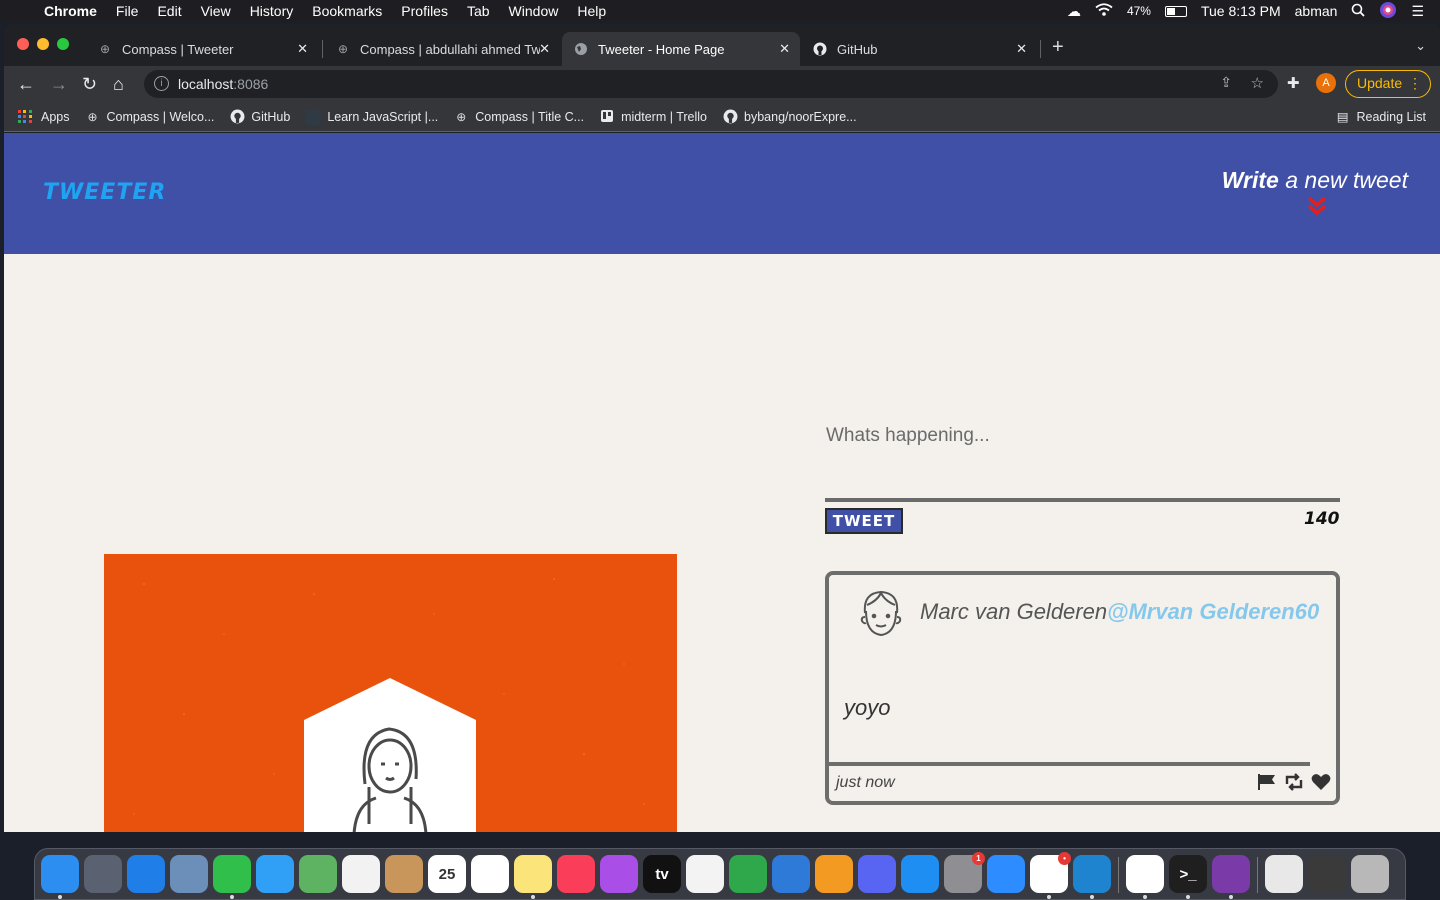  Describe the element at coordinates (1050, 872) in the screenshot. I see `dock-slack-icon: •` at that location.